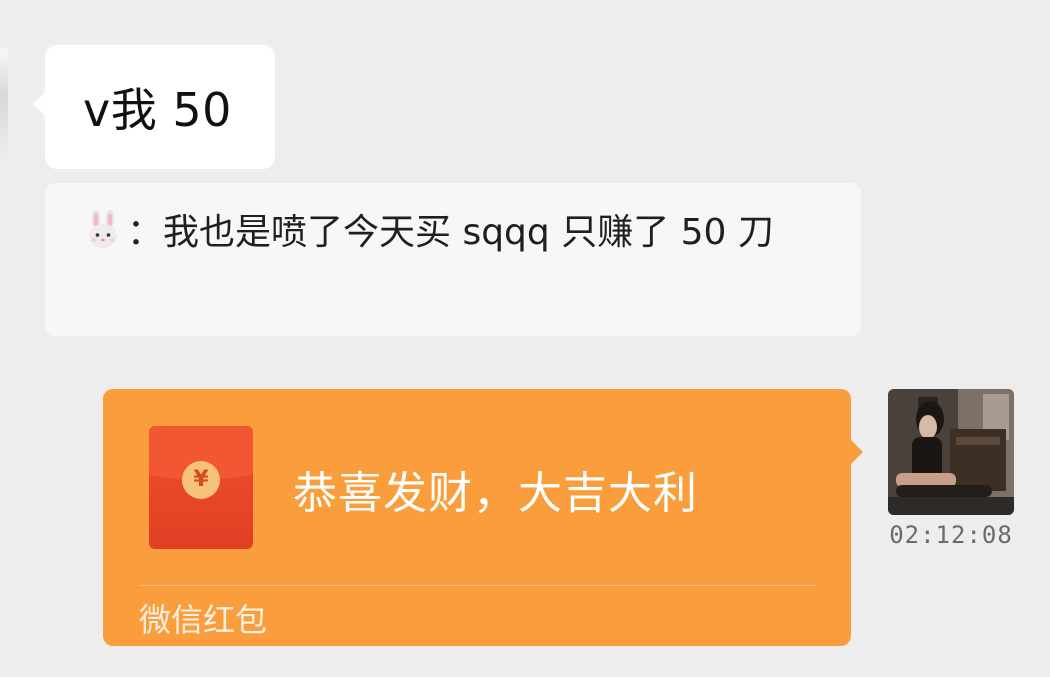 This screenshot has height=677, width=1050. I want to click on incoming-message-text: v我 50, so click(157, 110).